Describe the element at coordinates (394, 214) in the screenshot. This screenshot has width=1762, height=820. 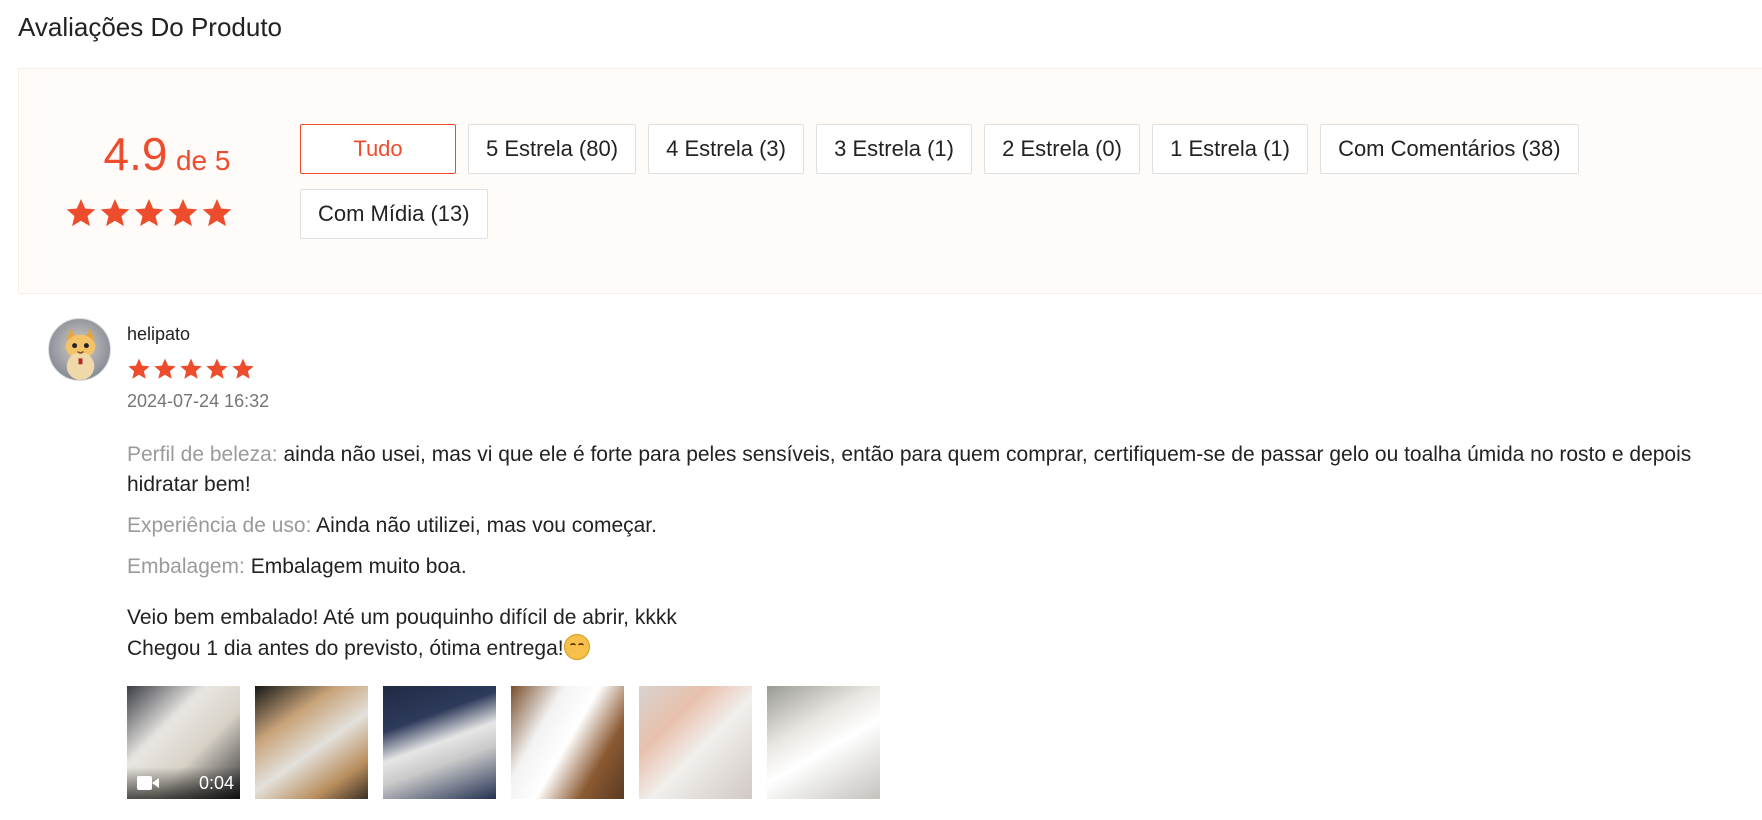
I see `filter-with-media-button: Com Mídia (13)` at that location.